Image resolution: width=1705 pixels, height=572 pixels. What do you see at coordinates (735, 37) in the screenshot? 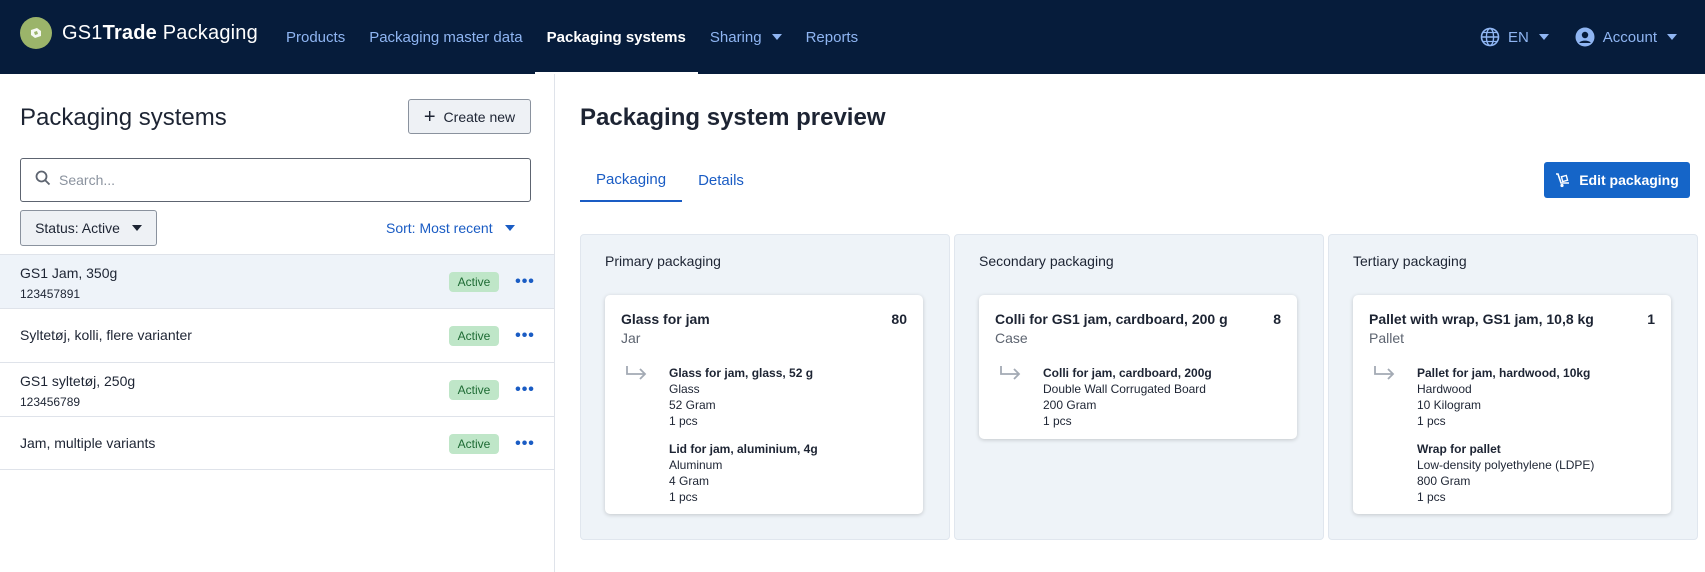
I see `nav-sharing-label: Sharing` at bounding box center [735, 37].